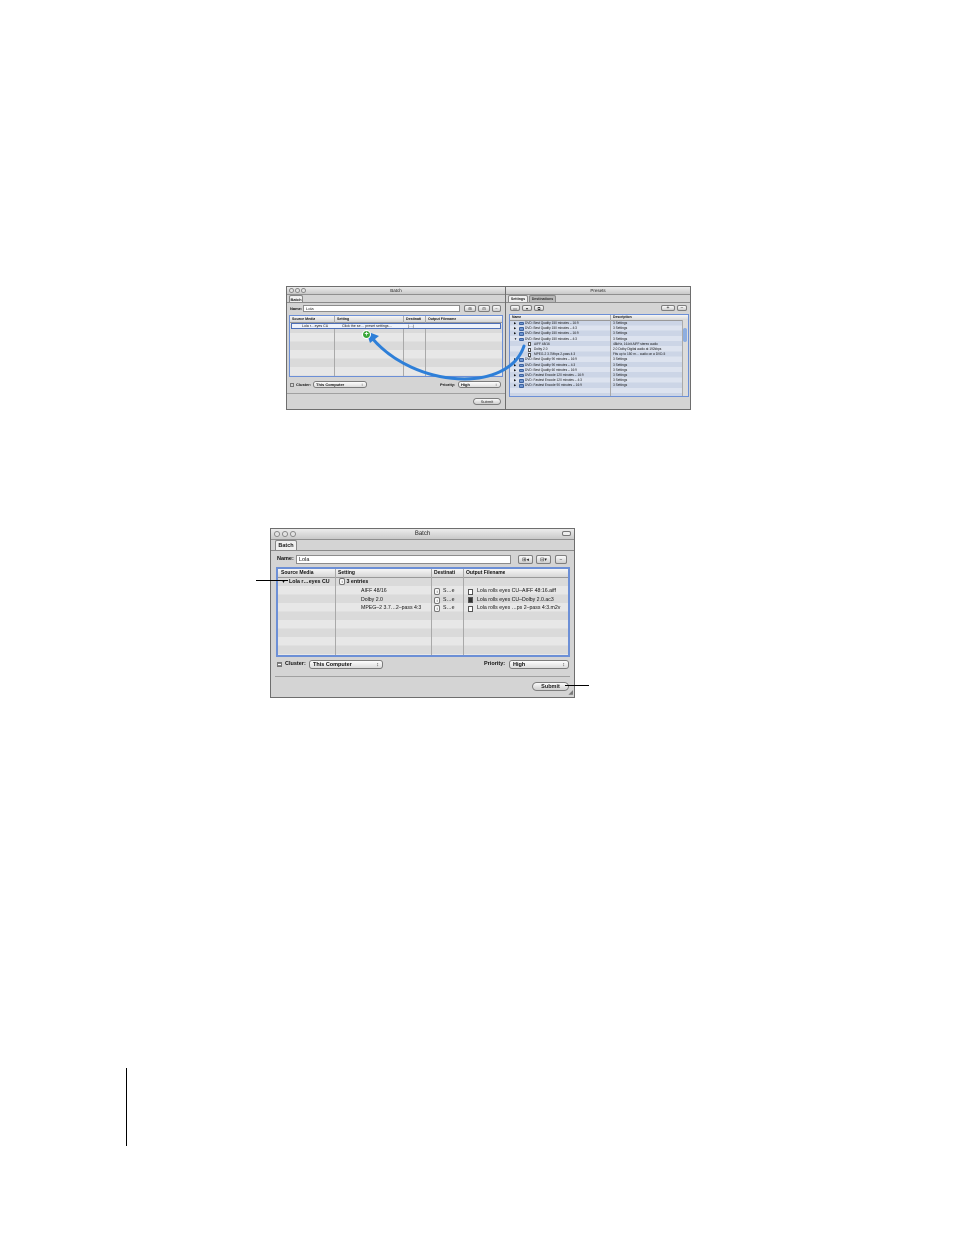 The height and width of the screenshot is (1235, 954). Describe the element at coordinates (346, 573) in the screenshot. I see `col-setting: Setting` at that location.